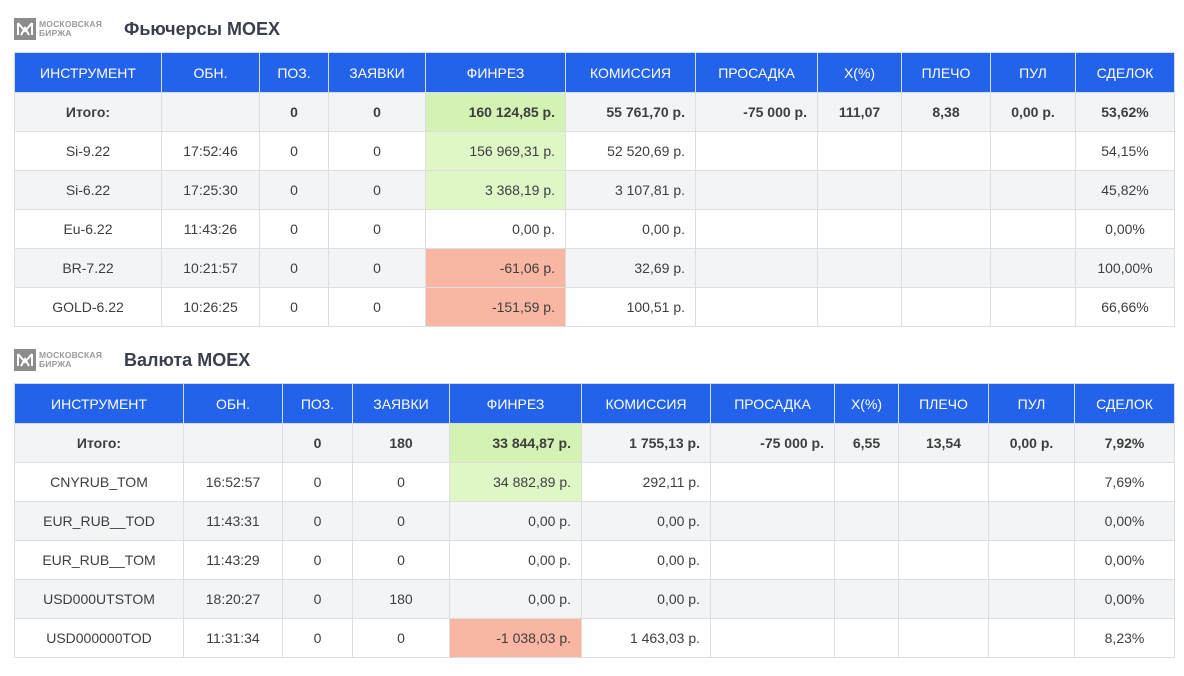 This screenshot has width=1184, height=676. I want to click on cell-commission: 100,51 р., so click(630, 307).